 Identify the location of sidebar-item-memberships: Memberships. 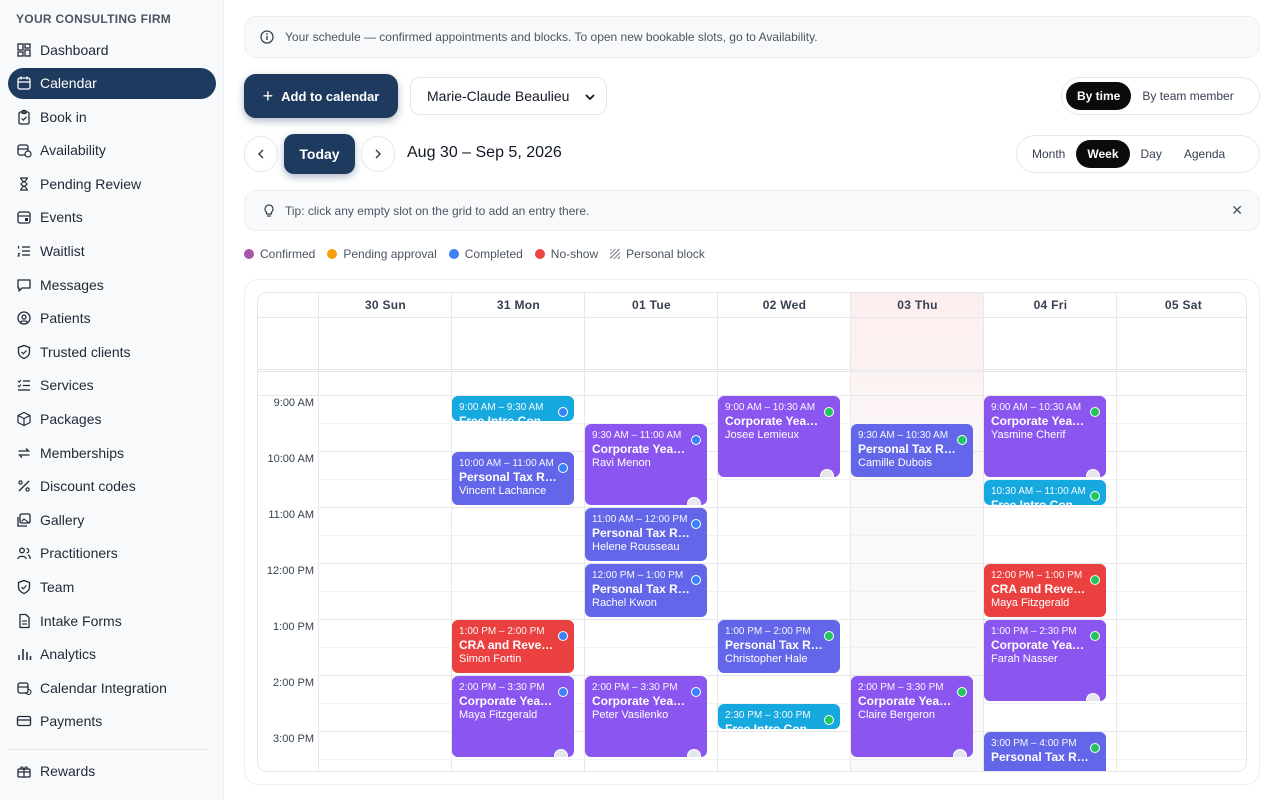
(112, 452).